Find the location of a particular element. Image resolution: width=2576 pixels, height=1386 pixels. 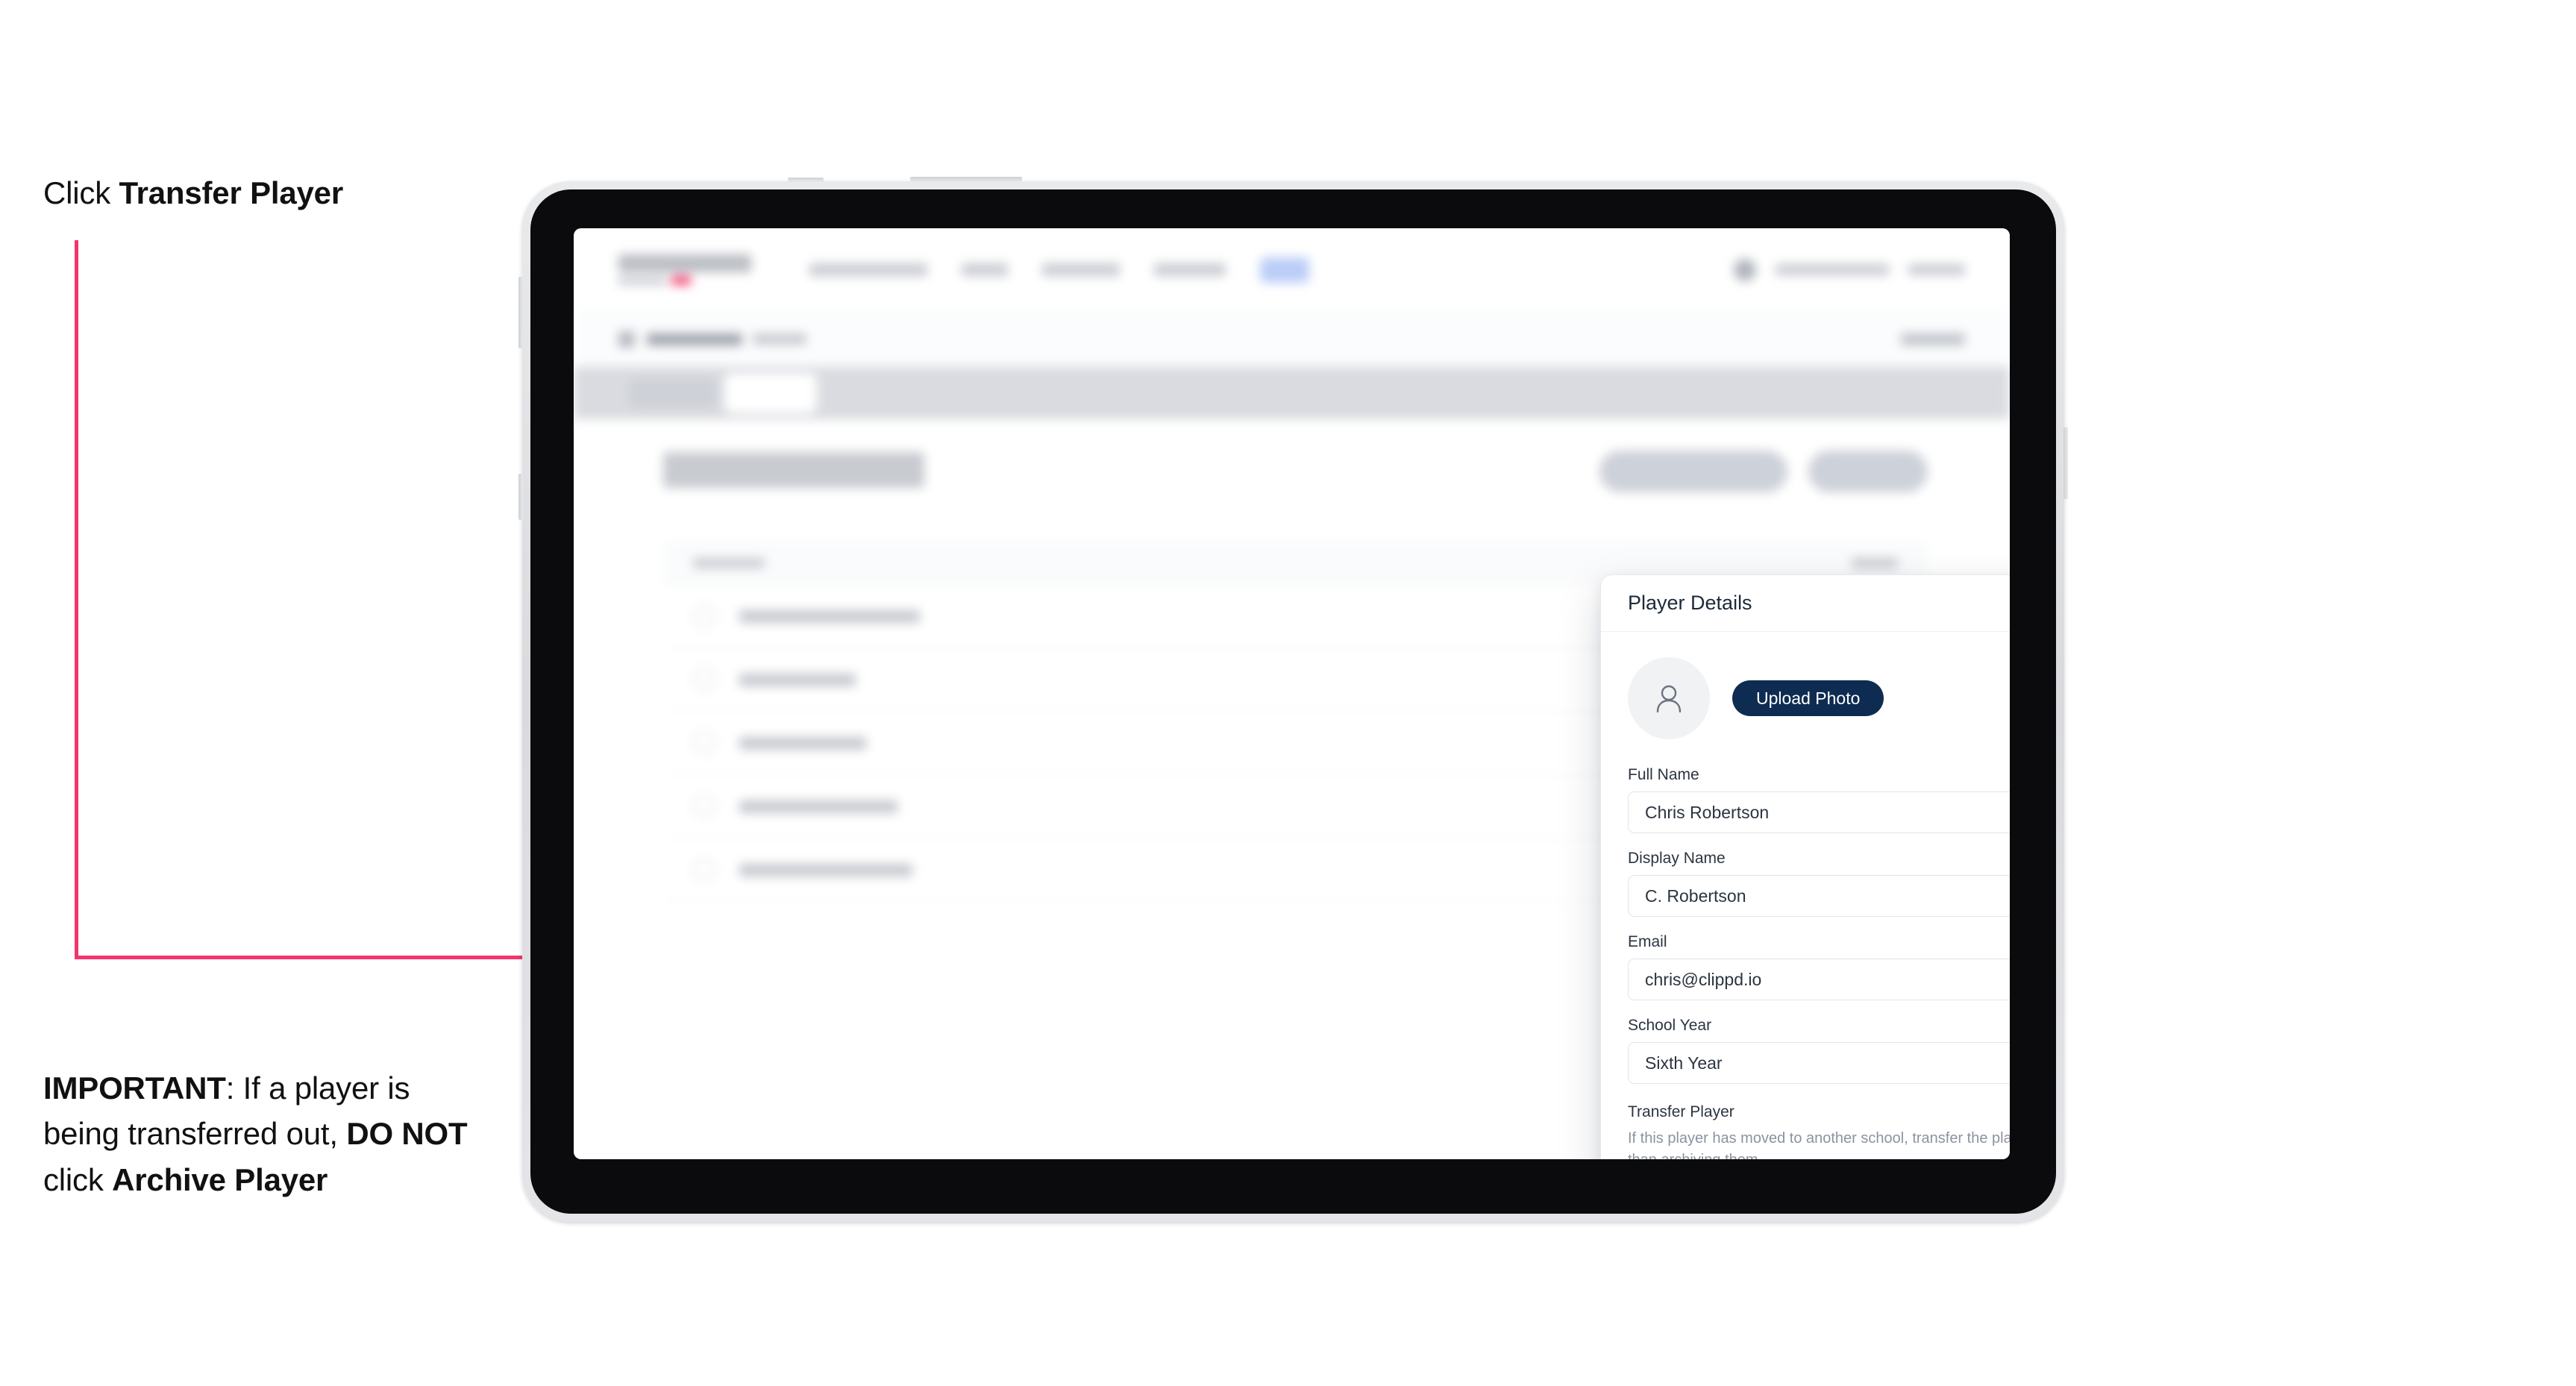

annotation-important-lead: IMPORTANT is located at coordinates (134, 1088).